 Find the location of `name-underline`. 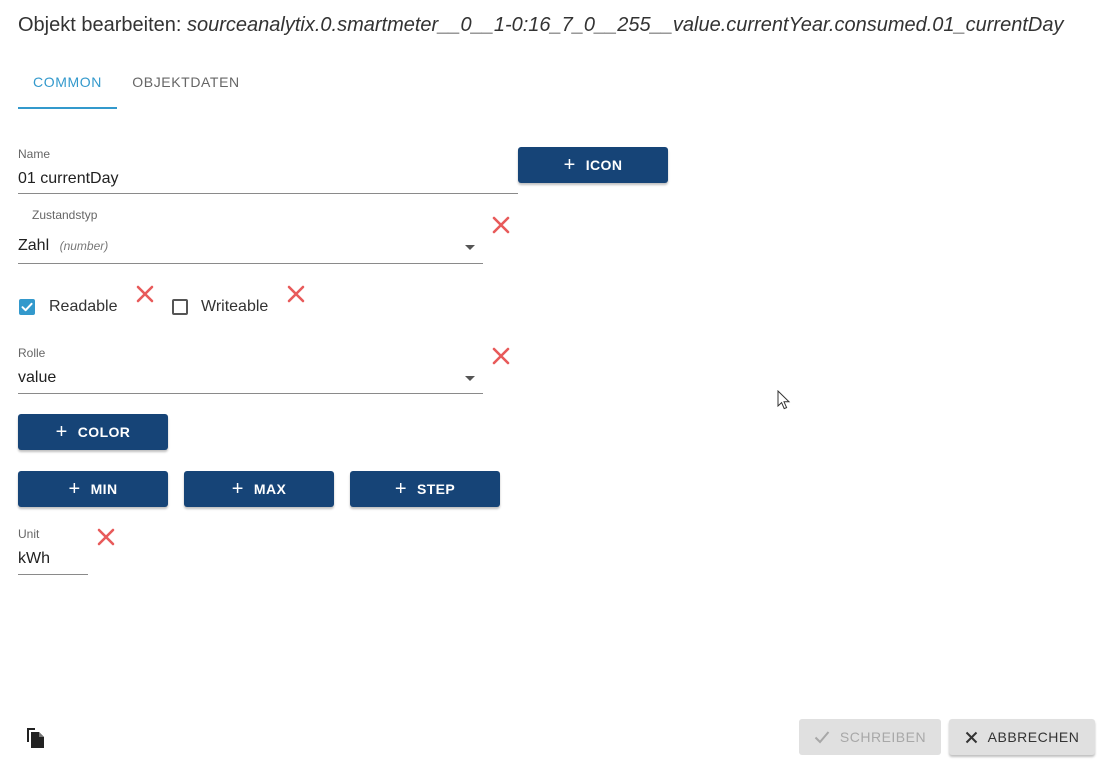

name-underline is located at coordinates (268, 193).